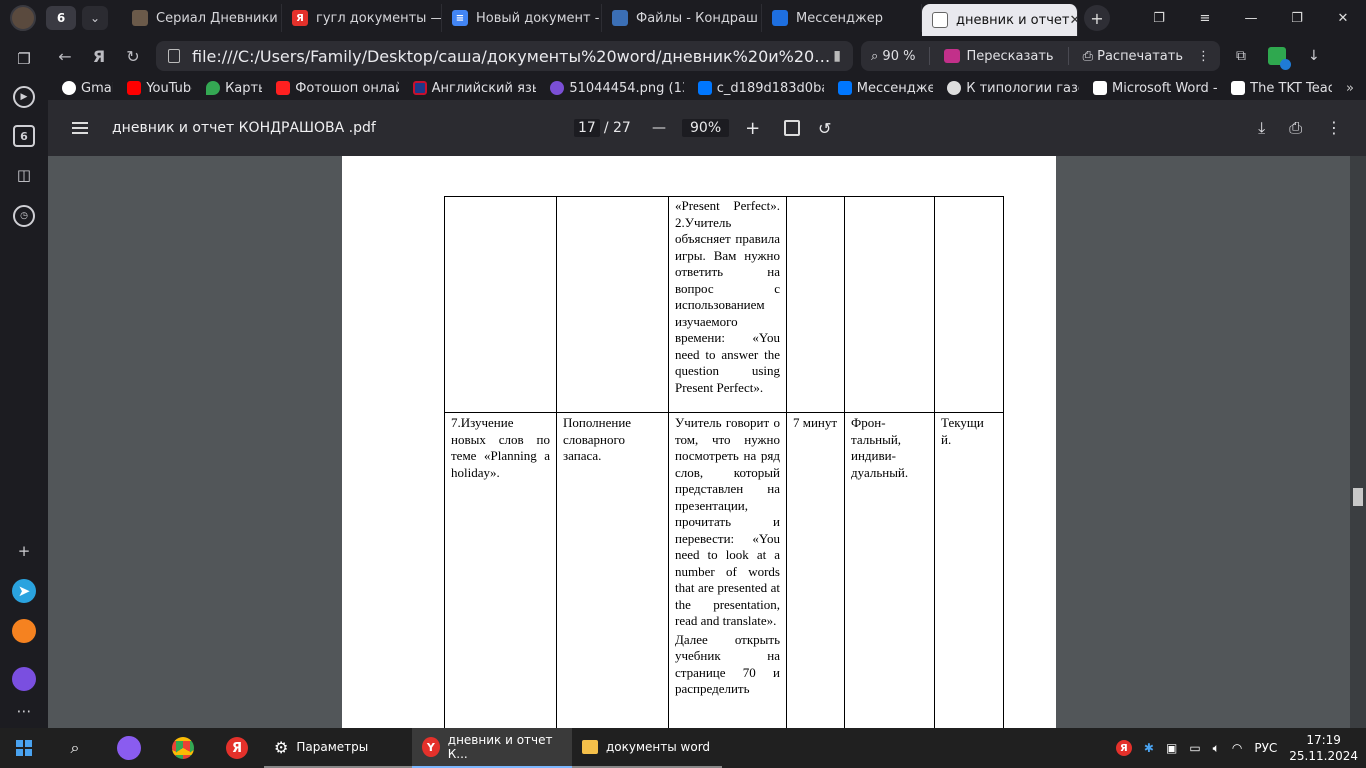 This screenshot has width=1366, height=768. I want to click on bookmark-label: Карты, so click(243, 88).